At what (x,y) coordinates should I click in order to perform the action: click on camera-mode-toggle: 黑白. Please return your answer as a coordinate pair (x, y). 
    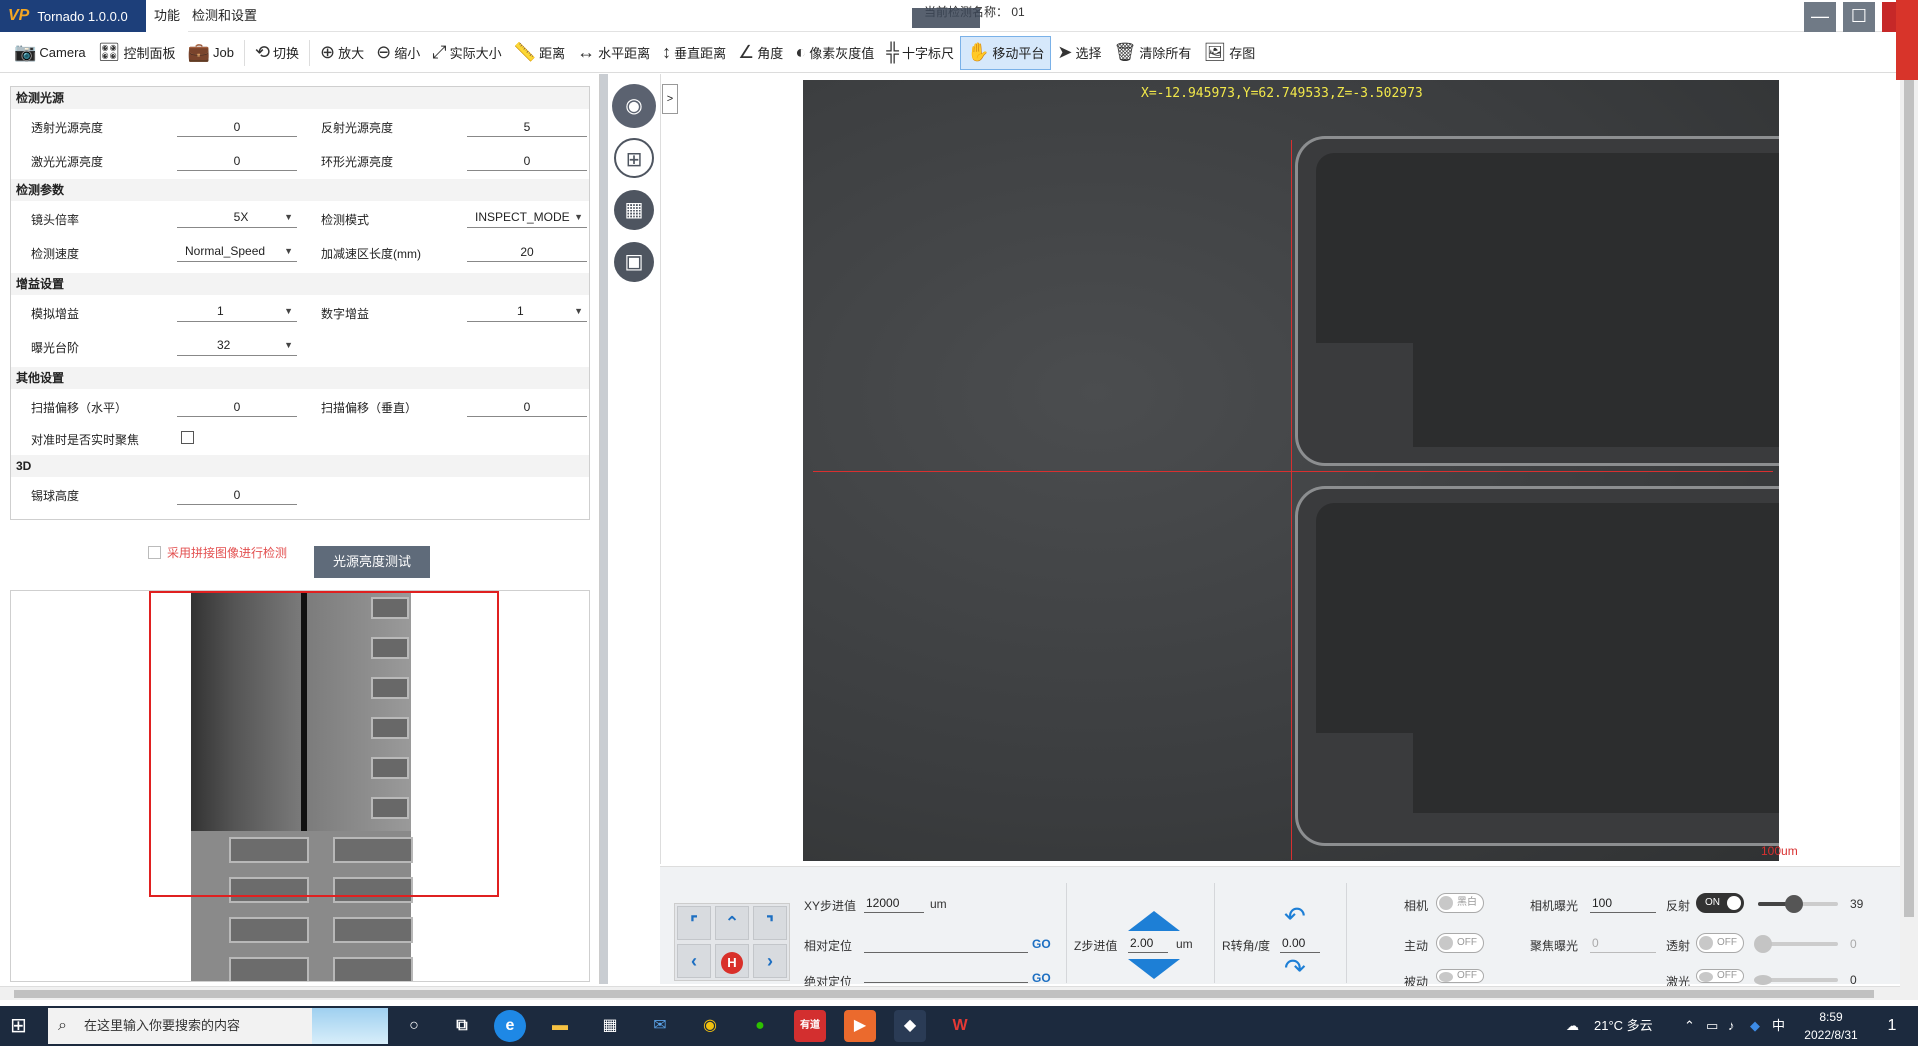
    Looking at the image, I should click on (1460, 903).